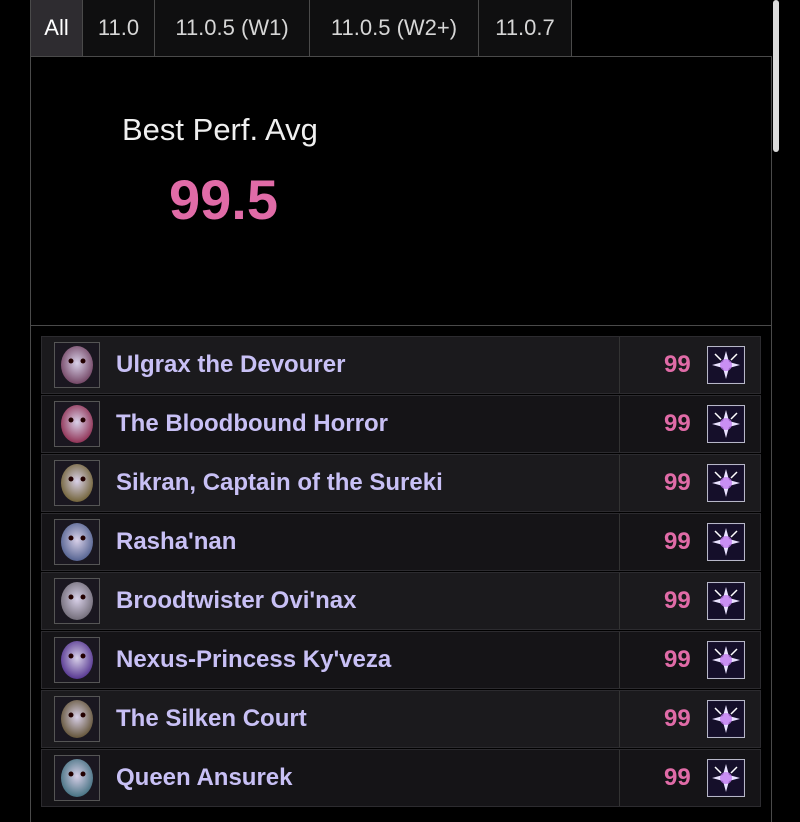 This screenshot has height=822, width=800. I want to click on patch-tabs: All 11.0 11.0.5 (W1) 11.0.5 (W2+) 11.0.7, so click(301, 28).